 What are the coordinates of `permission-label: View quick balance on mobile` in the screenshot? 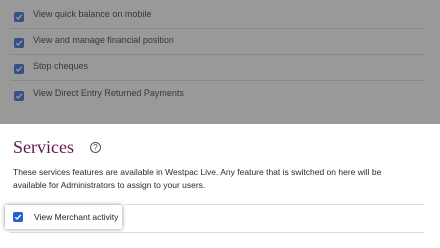 It's located at (92, 14).